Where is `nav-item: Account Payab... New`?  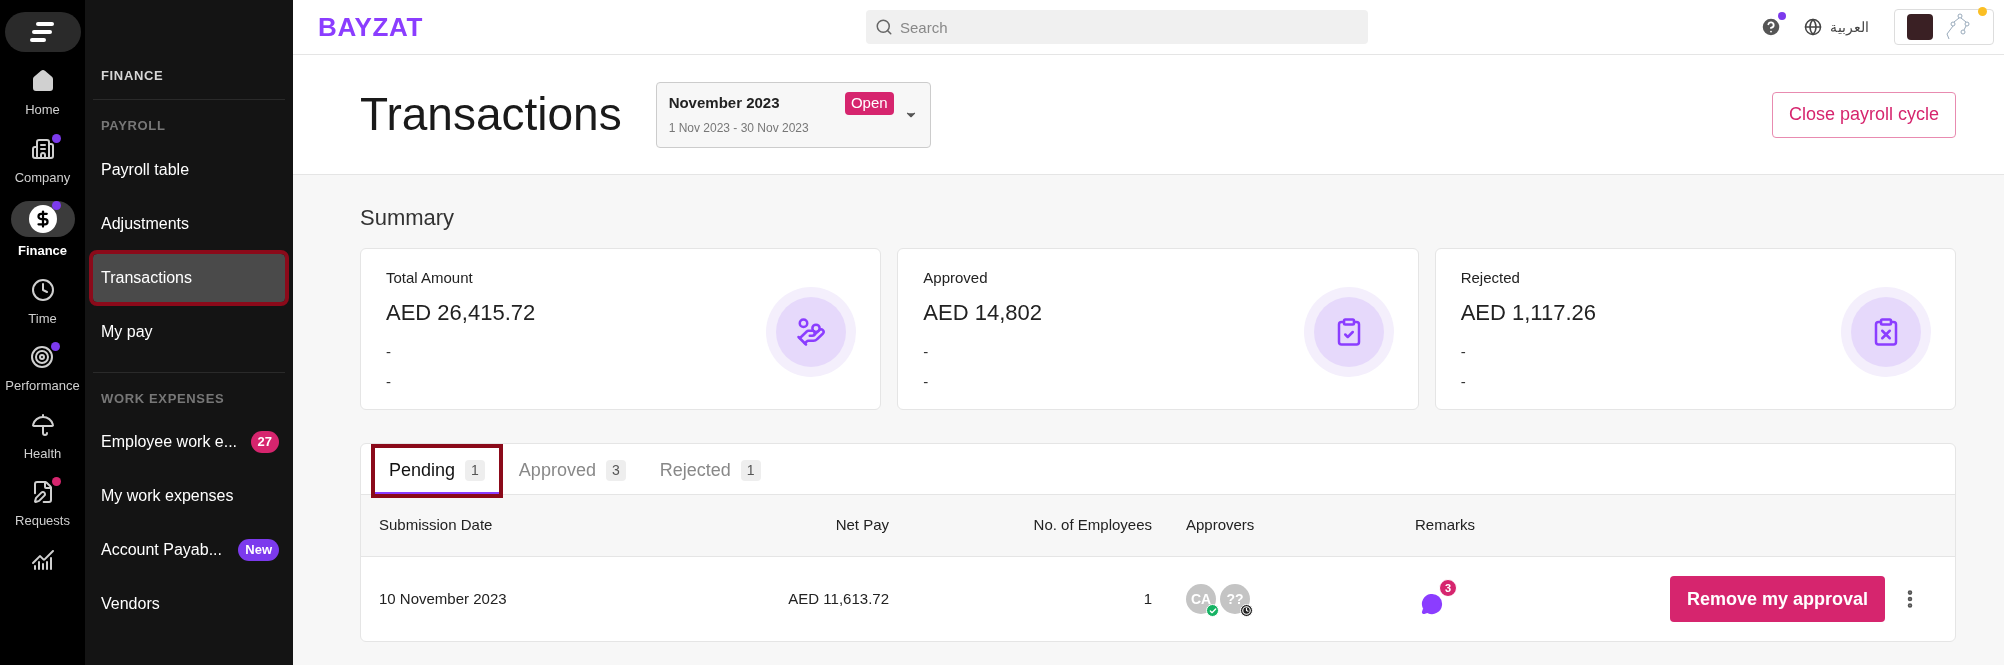
nav-item: Account Payab... New is located at coordinates (189, 550).